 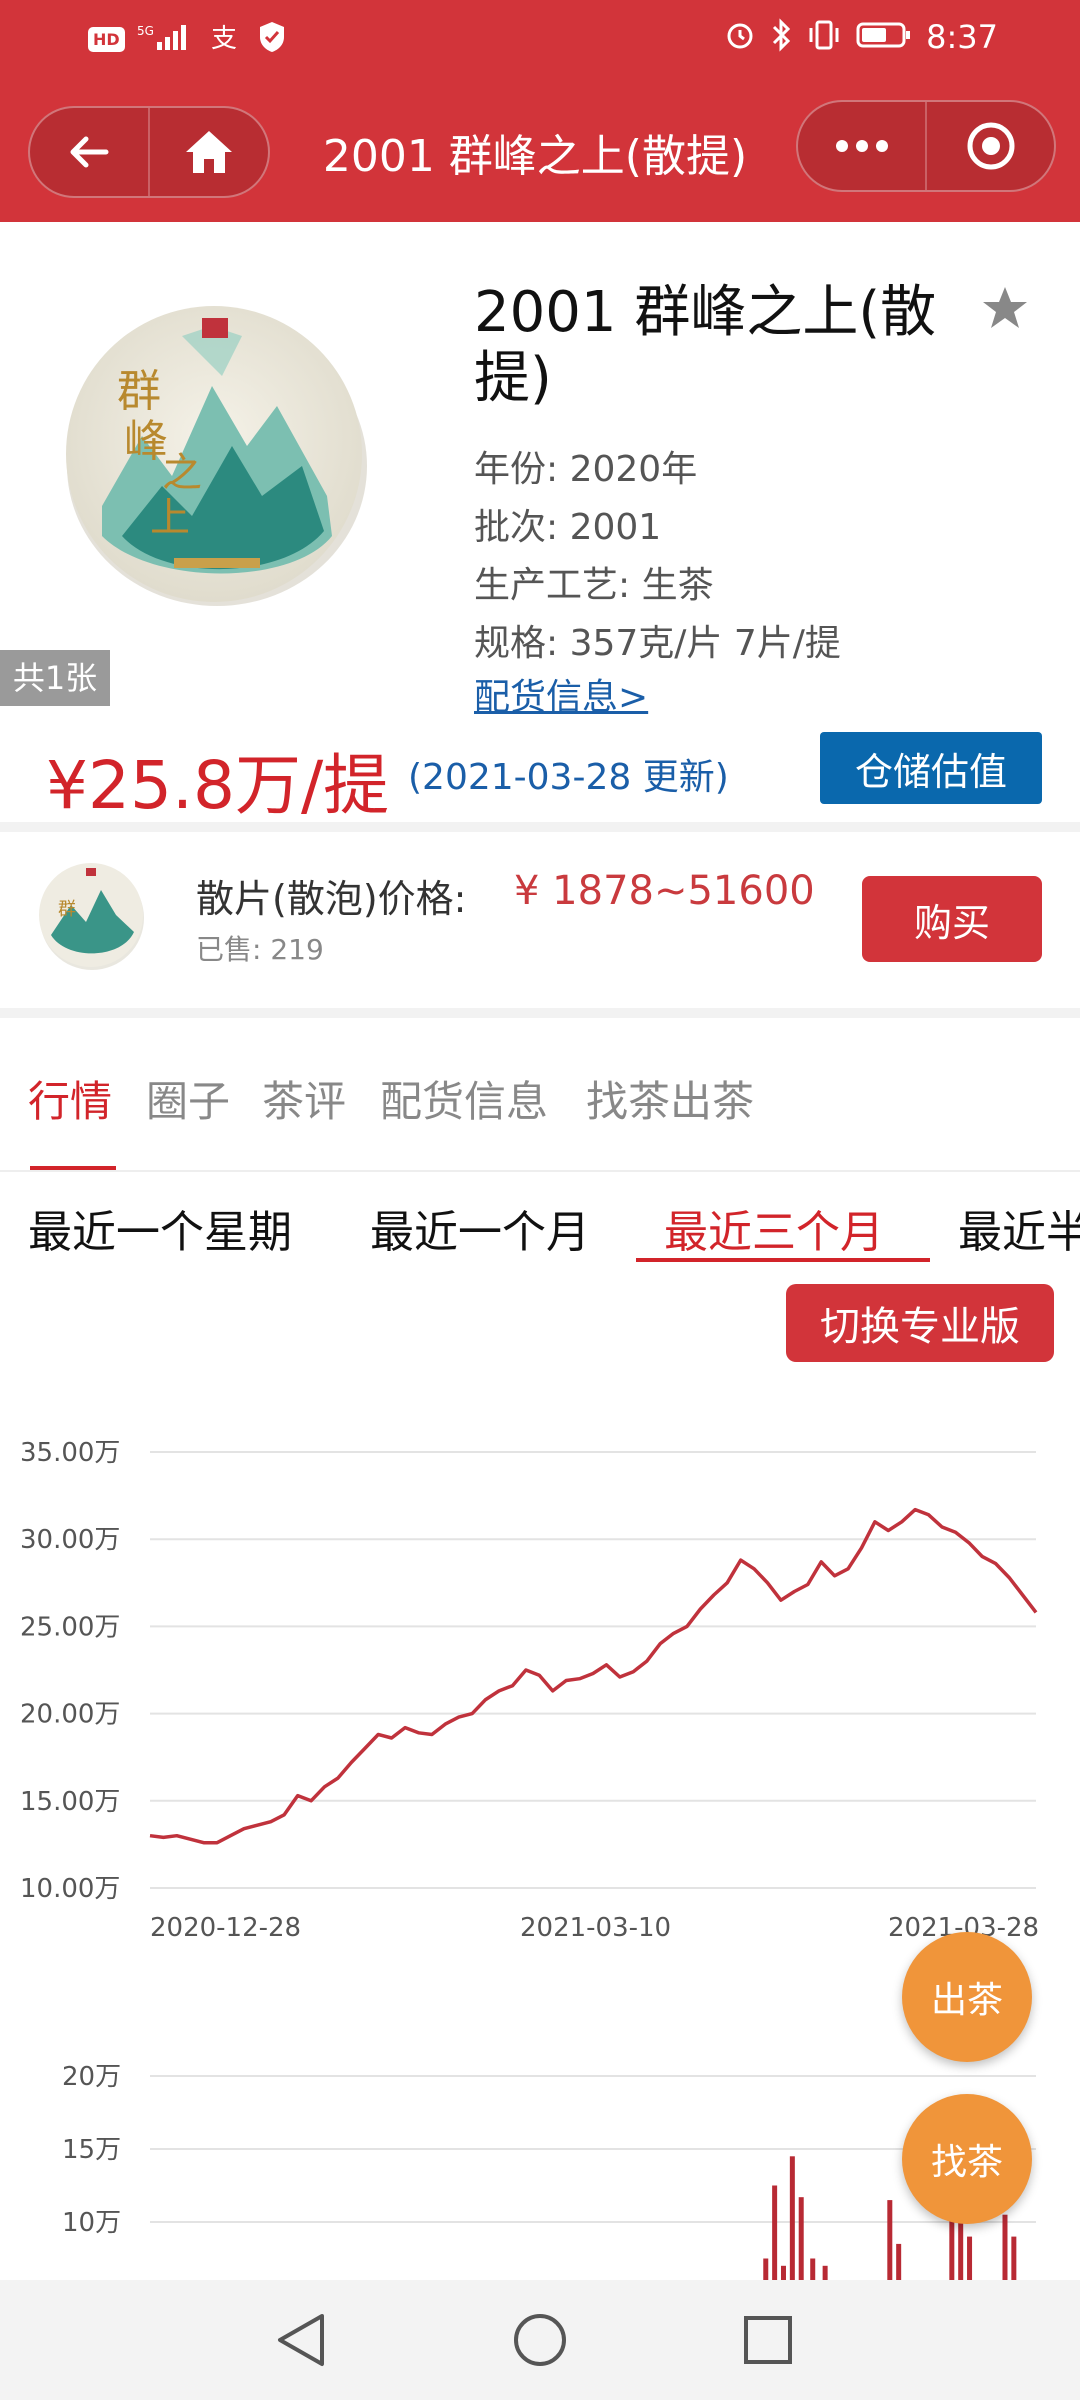 What do you see at coordinates (331, 899) in the screenshot?
I see `loose-price-label: 散片(散泡)价格:` at bounding box center [331, 899].